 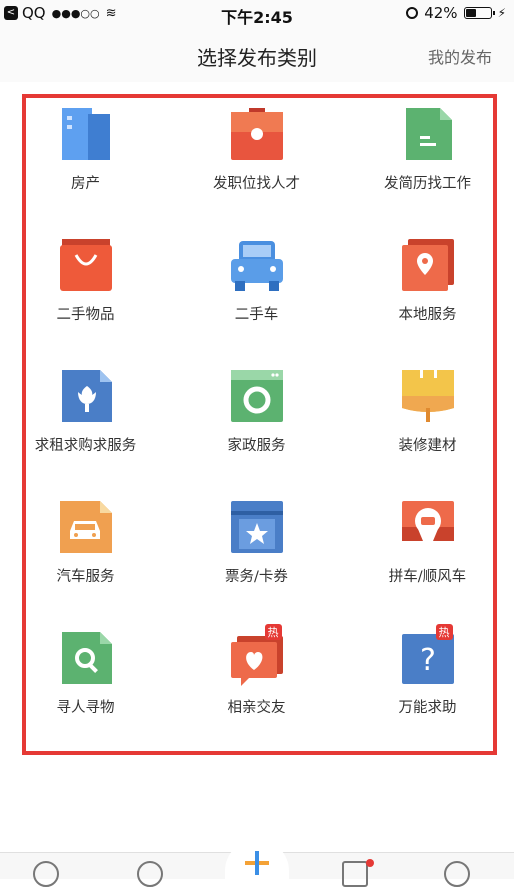 I want to click on tab-home-icon, so click(x=46, y=874).